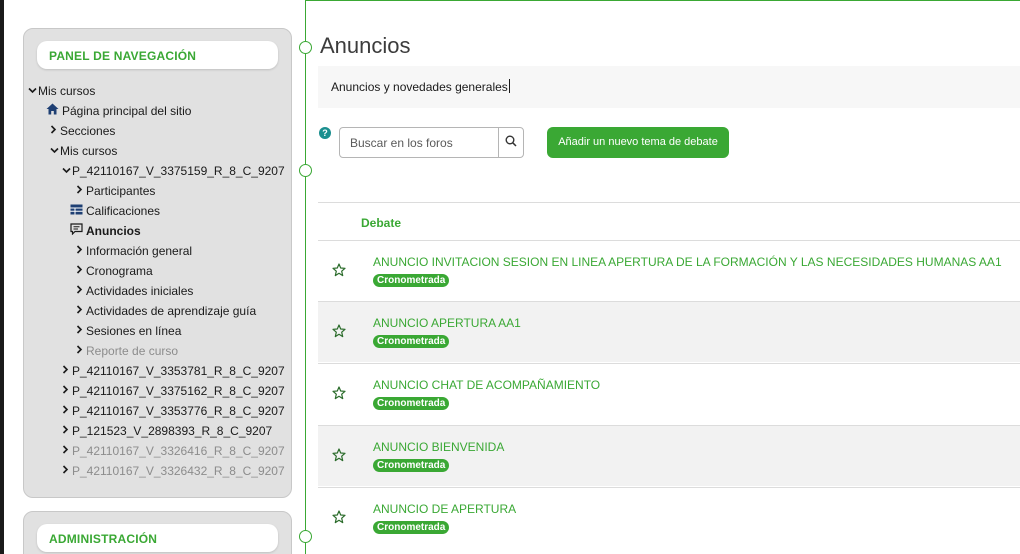 This screenshot has width=1020, height=554. I want to click on column-header-debate: Debate, so click(381, 223).